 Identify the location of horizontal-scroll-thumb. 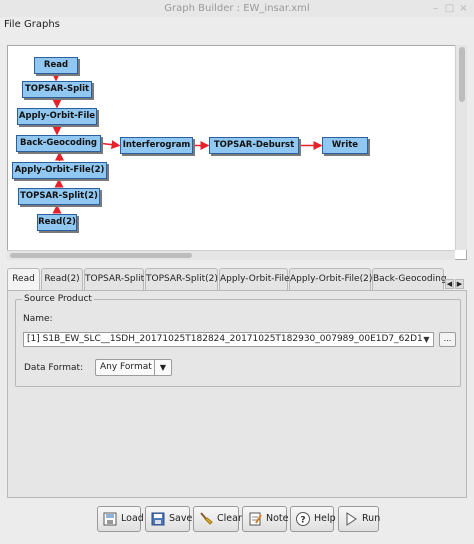
(101, 255).